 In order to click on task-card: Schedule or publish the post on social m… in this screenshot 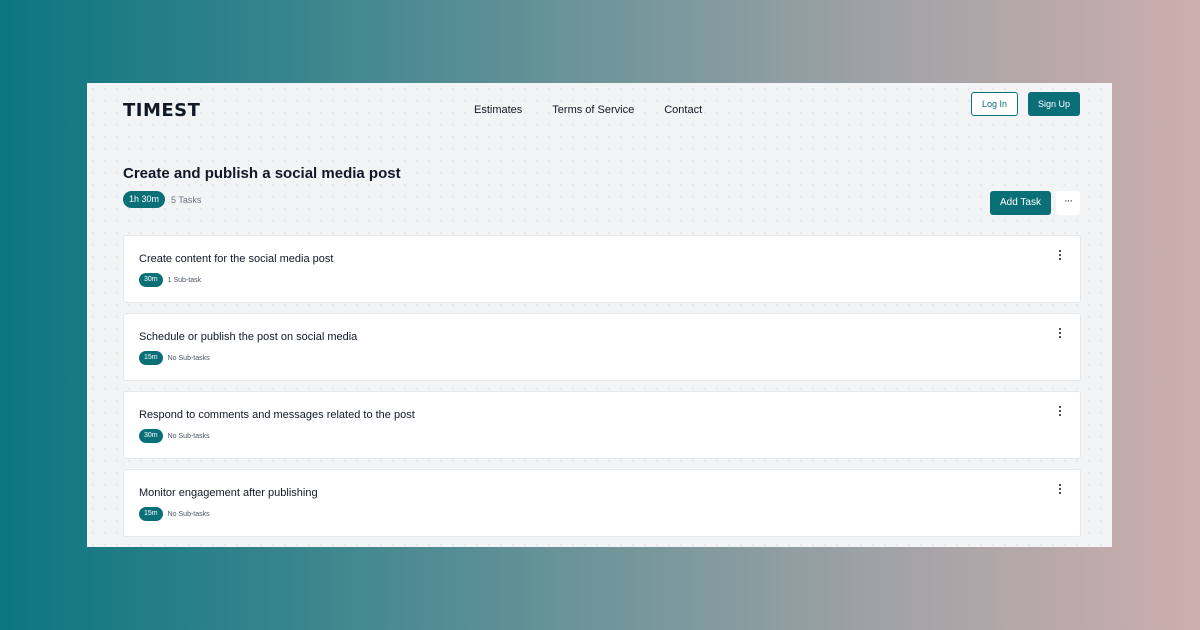, I will do `click(602, 347)`.